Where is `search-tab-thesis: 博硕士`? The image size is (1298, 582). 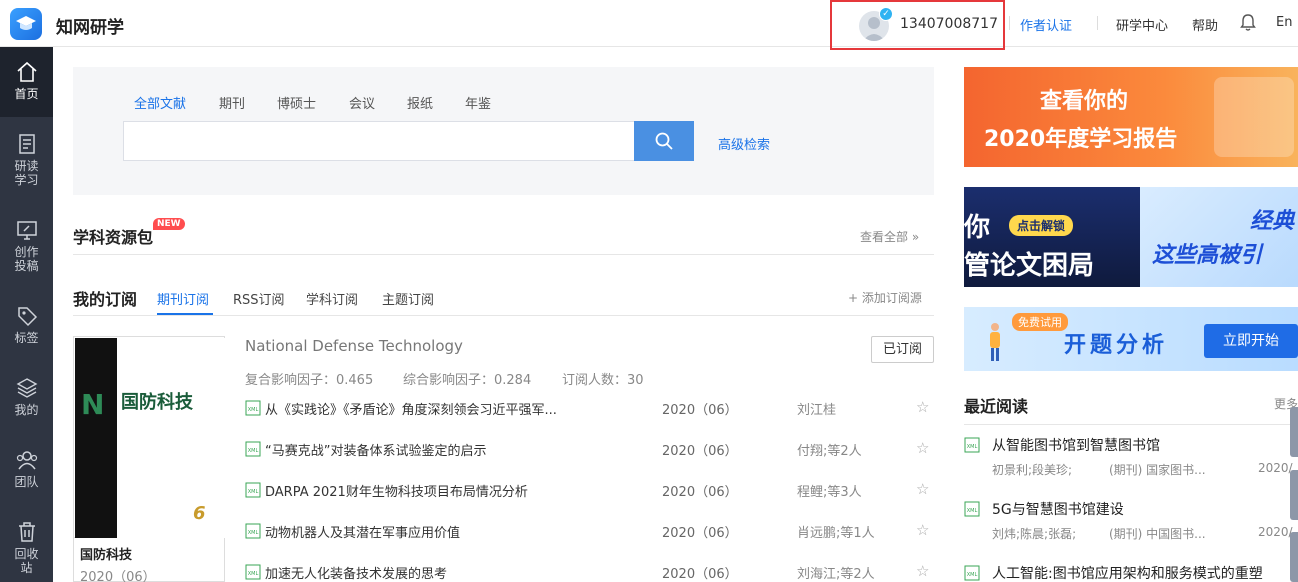
search-tab-thesis: 博硕士 is located at coordinates (296, 102).